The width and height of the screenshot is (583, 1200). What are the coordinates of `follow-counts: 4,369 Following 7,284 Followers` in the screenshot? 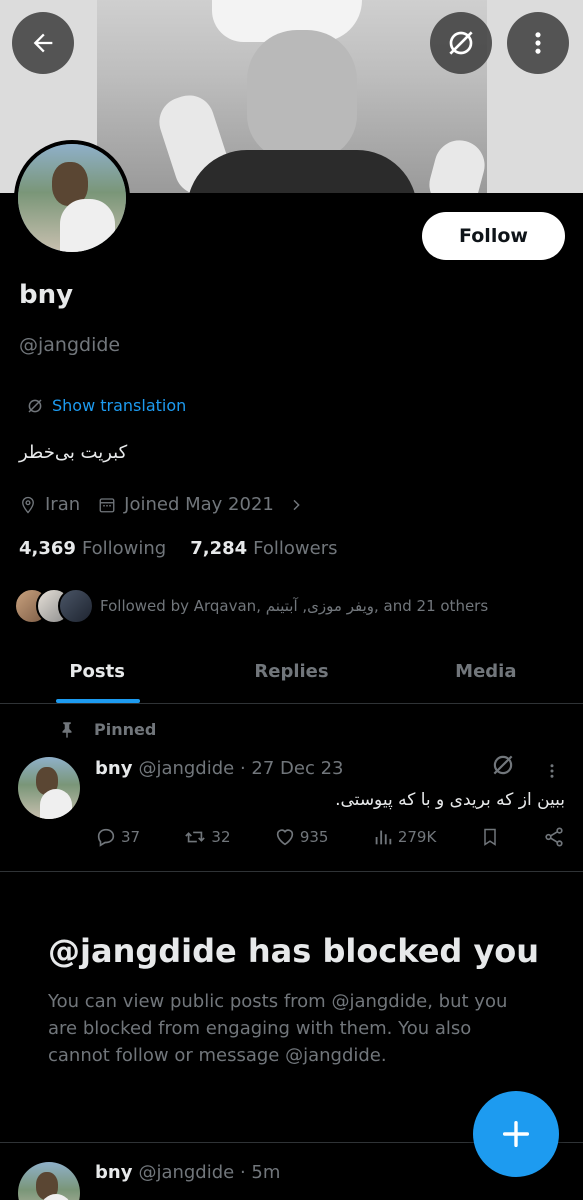 It's located at (190, 548).